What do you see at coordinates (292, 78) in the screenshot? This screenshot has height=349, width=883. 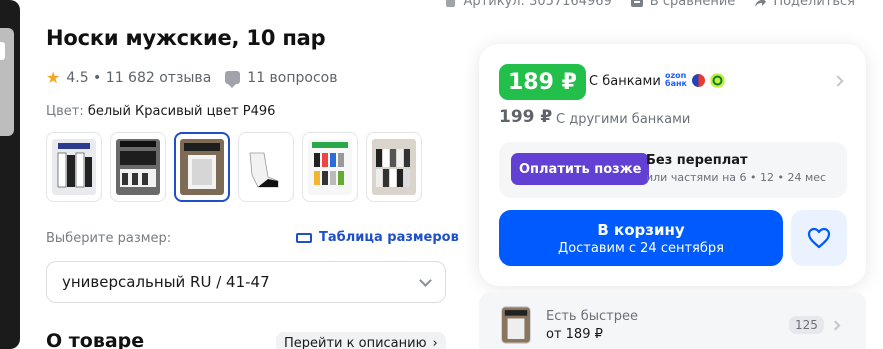 I see `questions-count: 11 вопросов` at bounding box center [292, 78].